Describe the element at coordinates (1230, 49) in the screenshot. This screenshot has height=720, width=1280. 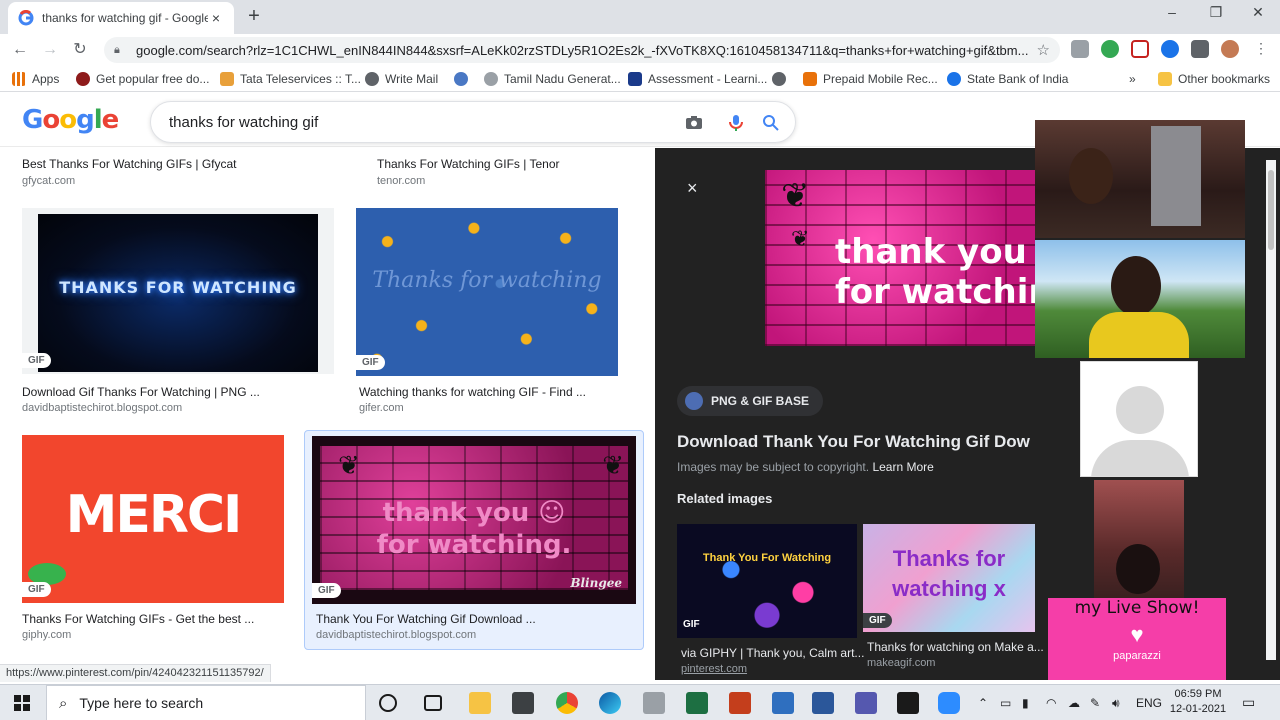
I see `profile-avatar` at that location.